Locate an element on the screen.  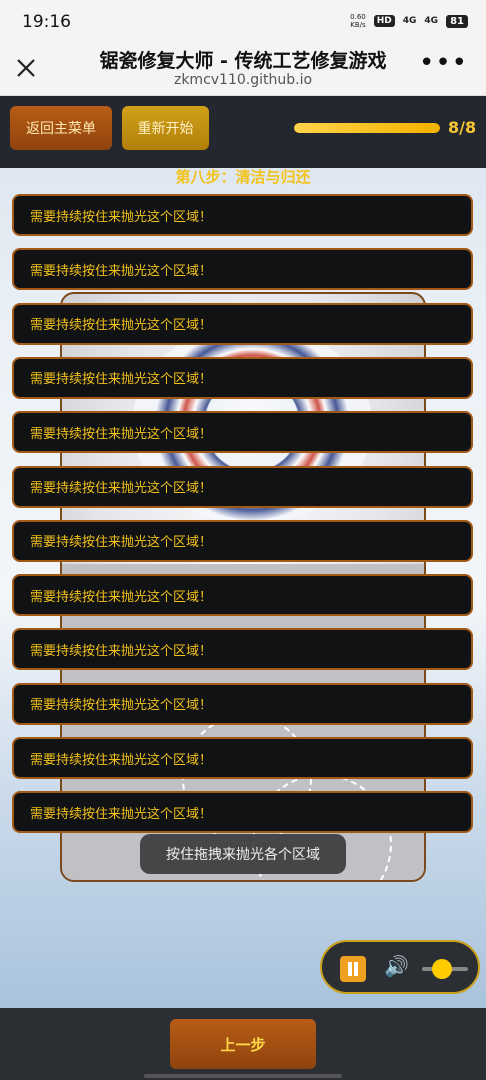
status-time: 19:16 is located at coordinates (46, 22).